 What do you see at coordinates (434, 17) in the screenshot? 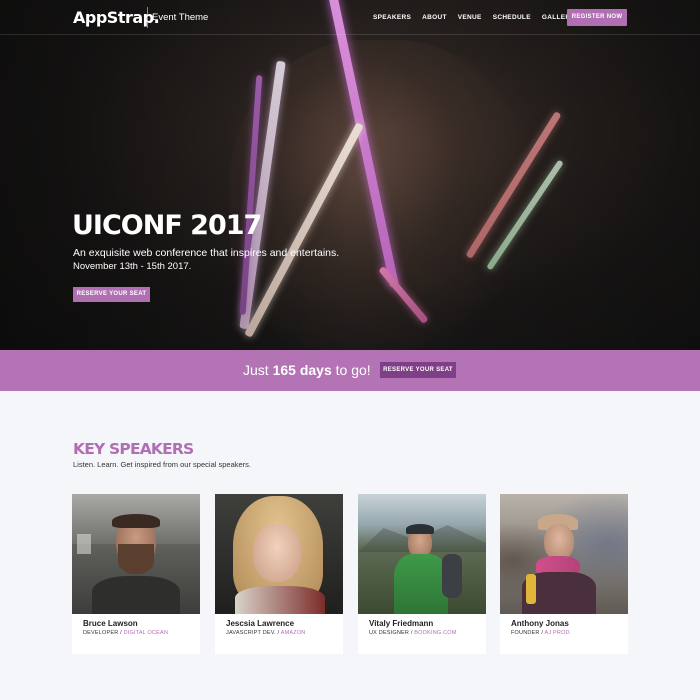
I see `nav-link-about: ABOUT` at bounding box center [434, 17].